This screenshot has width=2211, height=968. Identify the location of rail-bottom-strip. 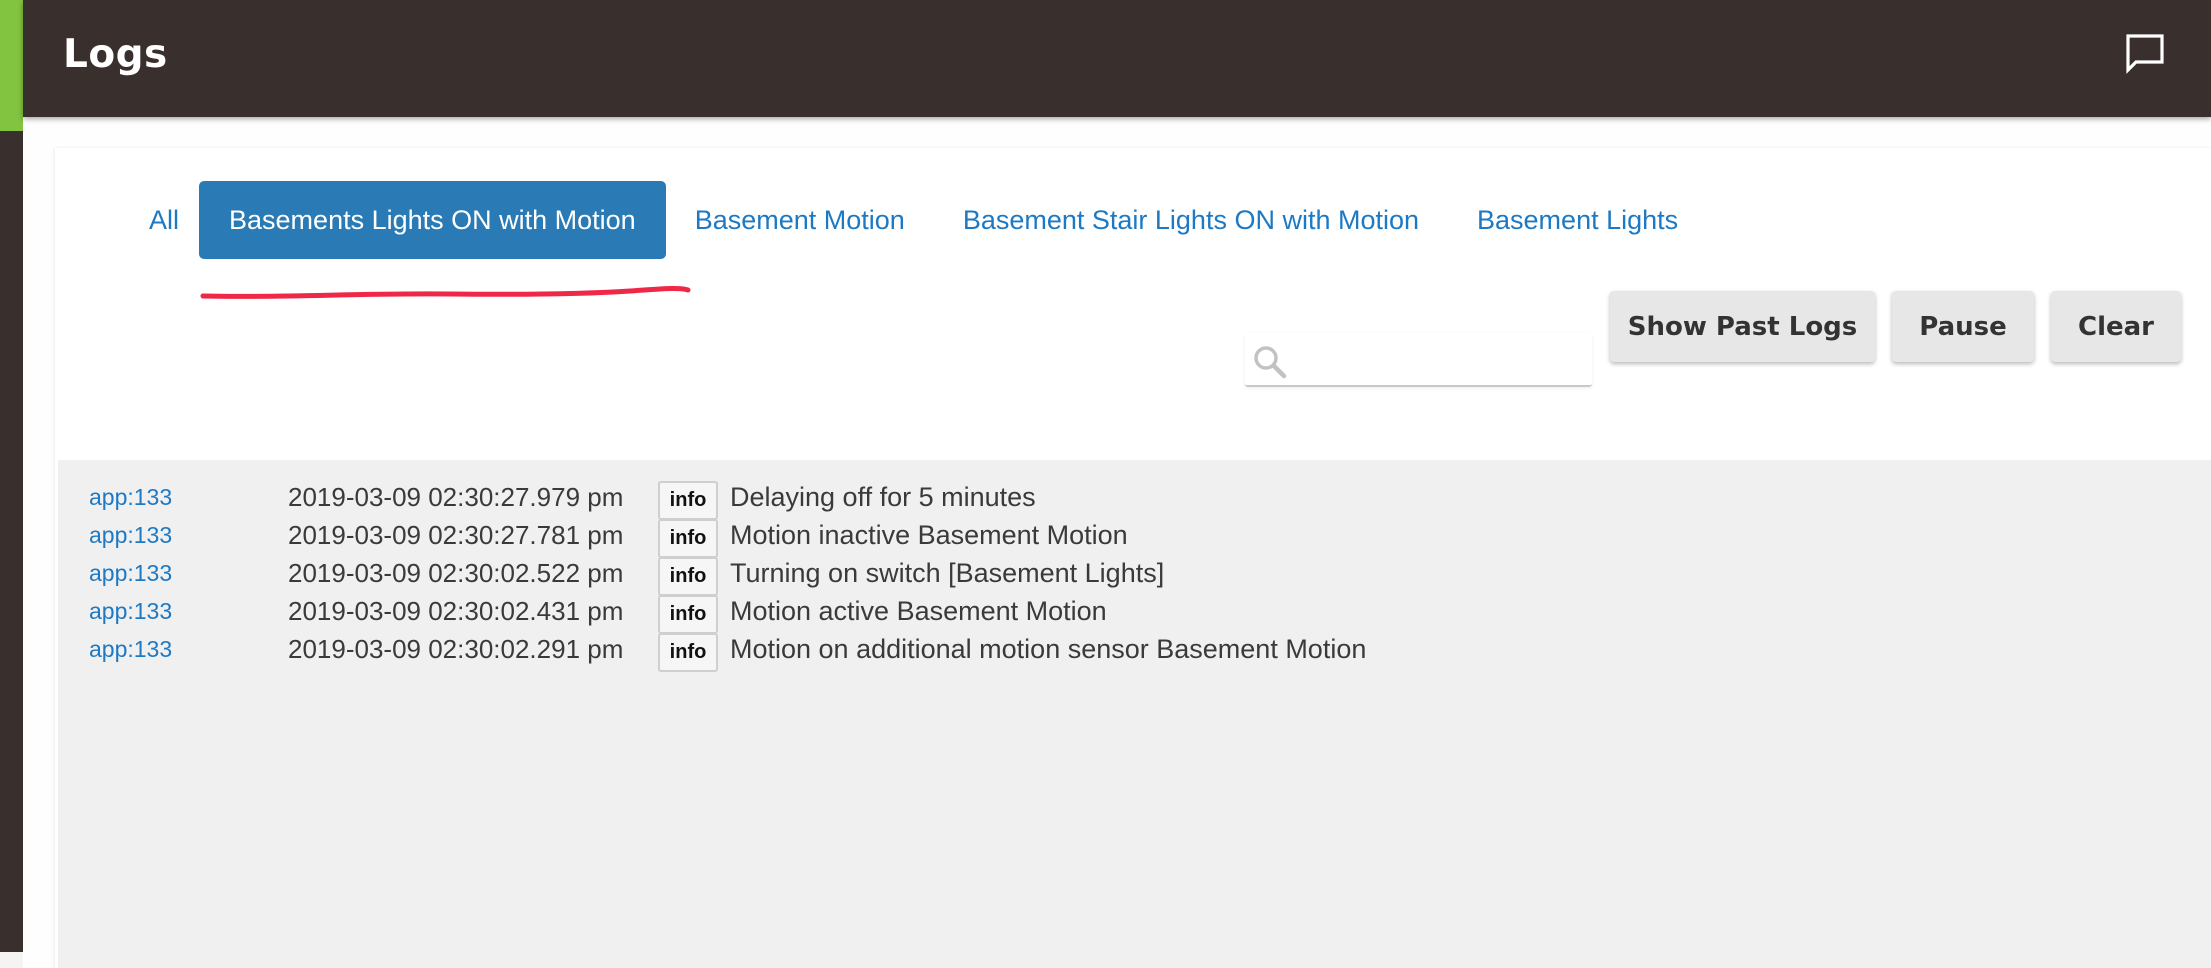
(11, 960).